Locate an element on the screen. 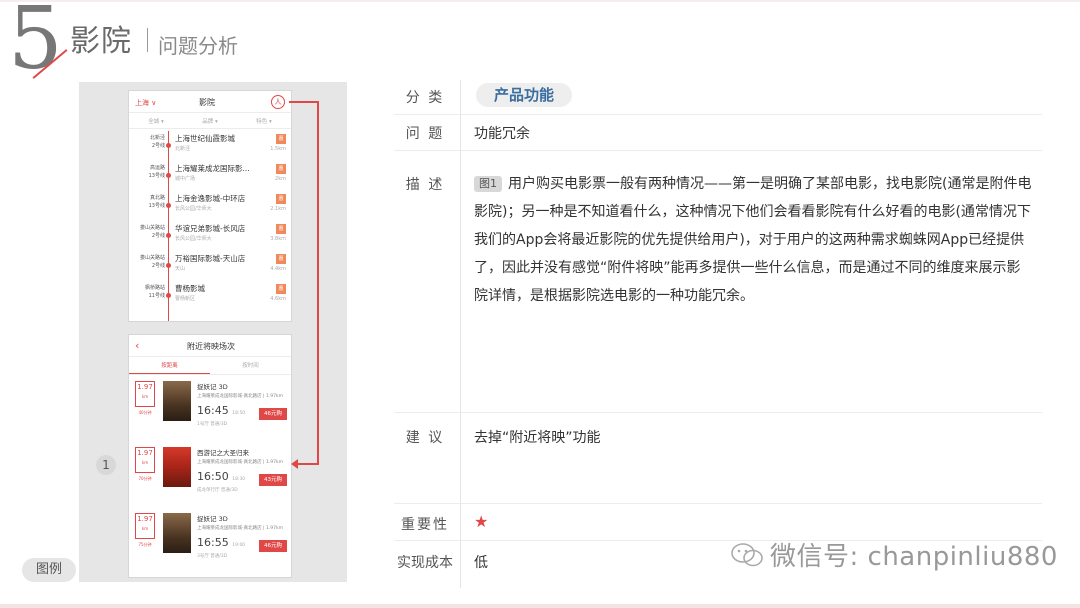  metro-station: 枫桥路站 11号线 is located at coordinates (154, 292).